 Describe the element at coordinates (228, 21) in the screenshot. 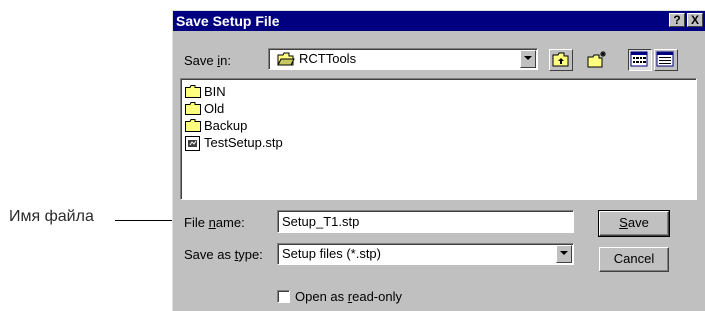

I see `dialog-title: Save Setup File` at that location.